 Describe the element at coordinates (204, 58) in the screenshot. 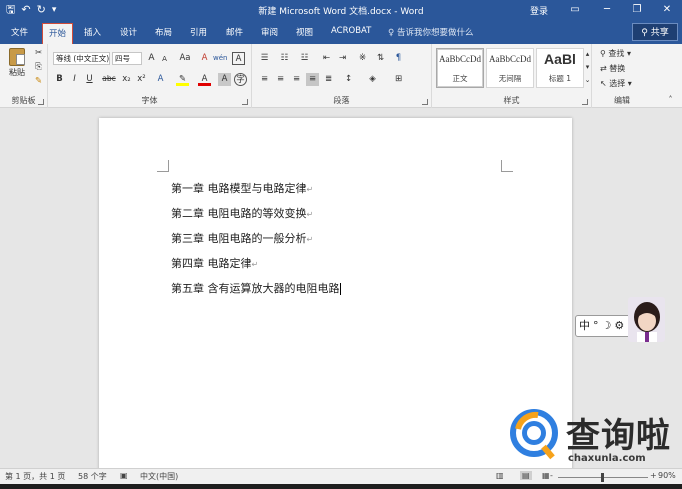

I see `clear-formatting-icon: A` at that location.